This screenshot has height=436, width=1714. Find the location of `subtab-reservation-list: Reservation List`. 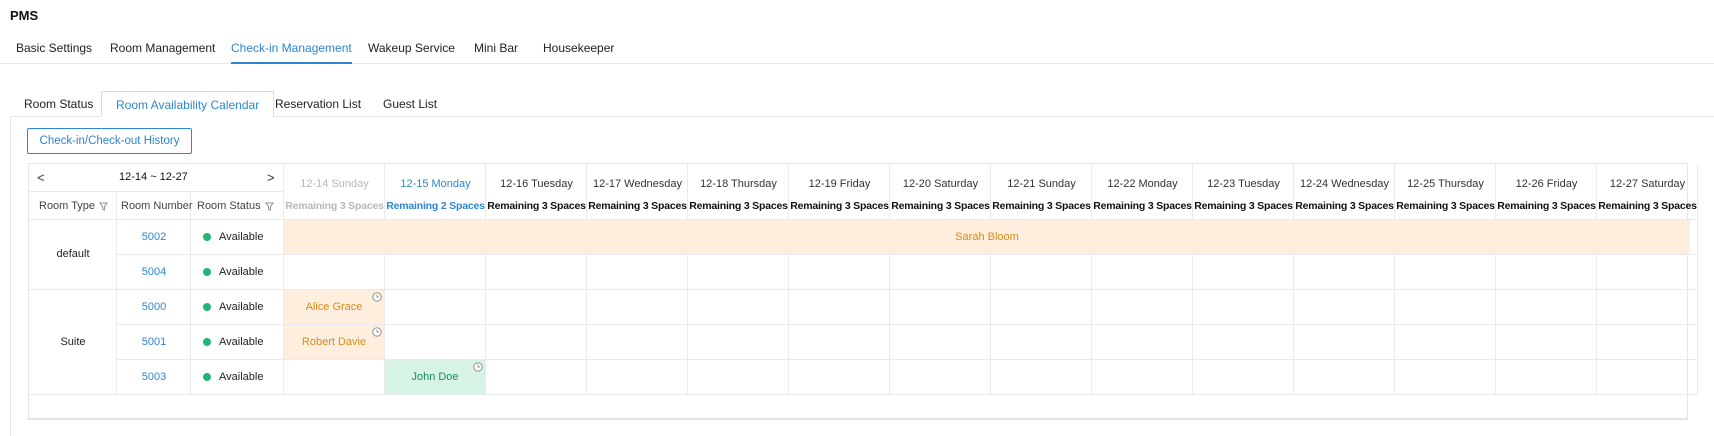

subtab-reservation-list: Reservation List is located at coordinates (318, 104).